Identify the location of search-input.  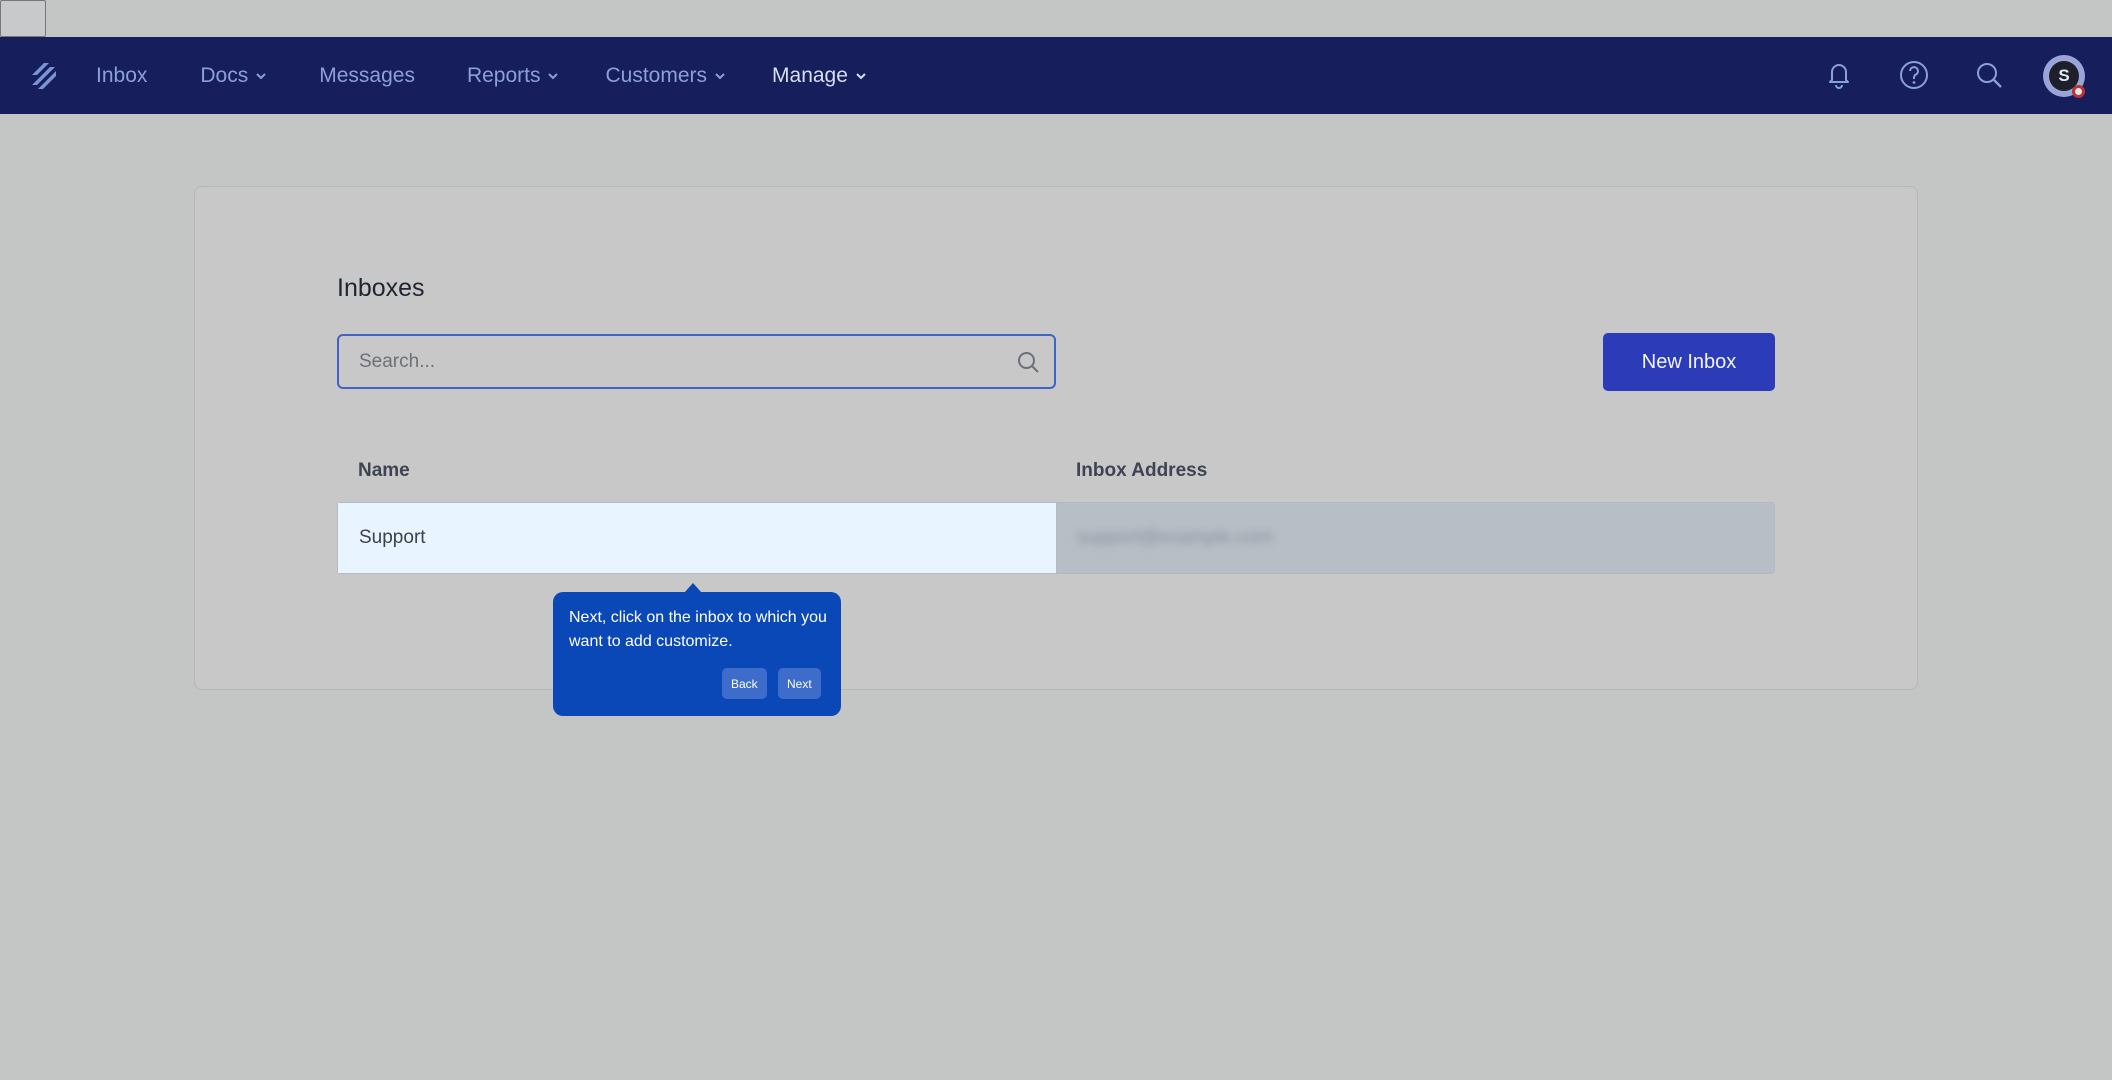
(679, 361).